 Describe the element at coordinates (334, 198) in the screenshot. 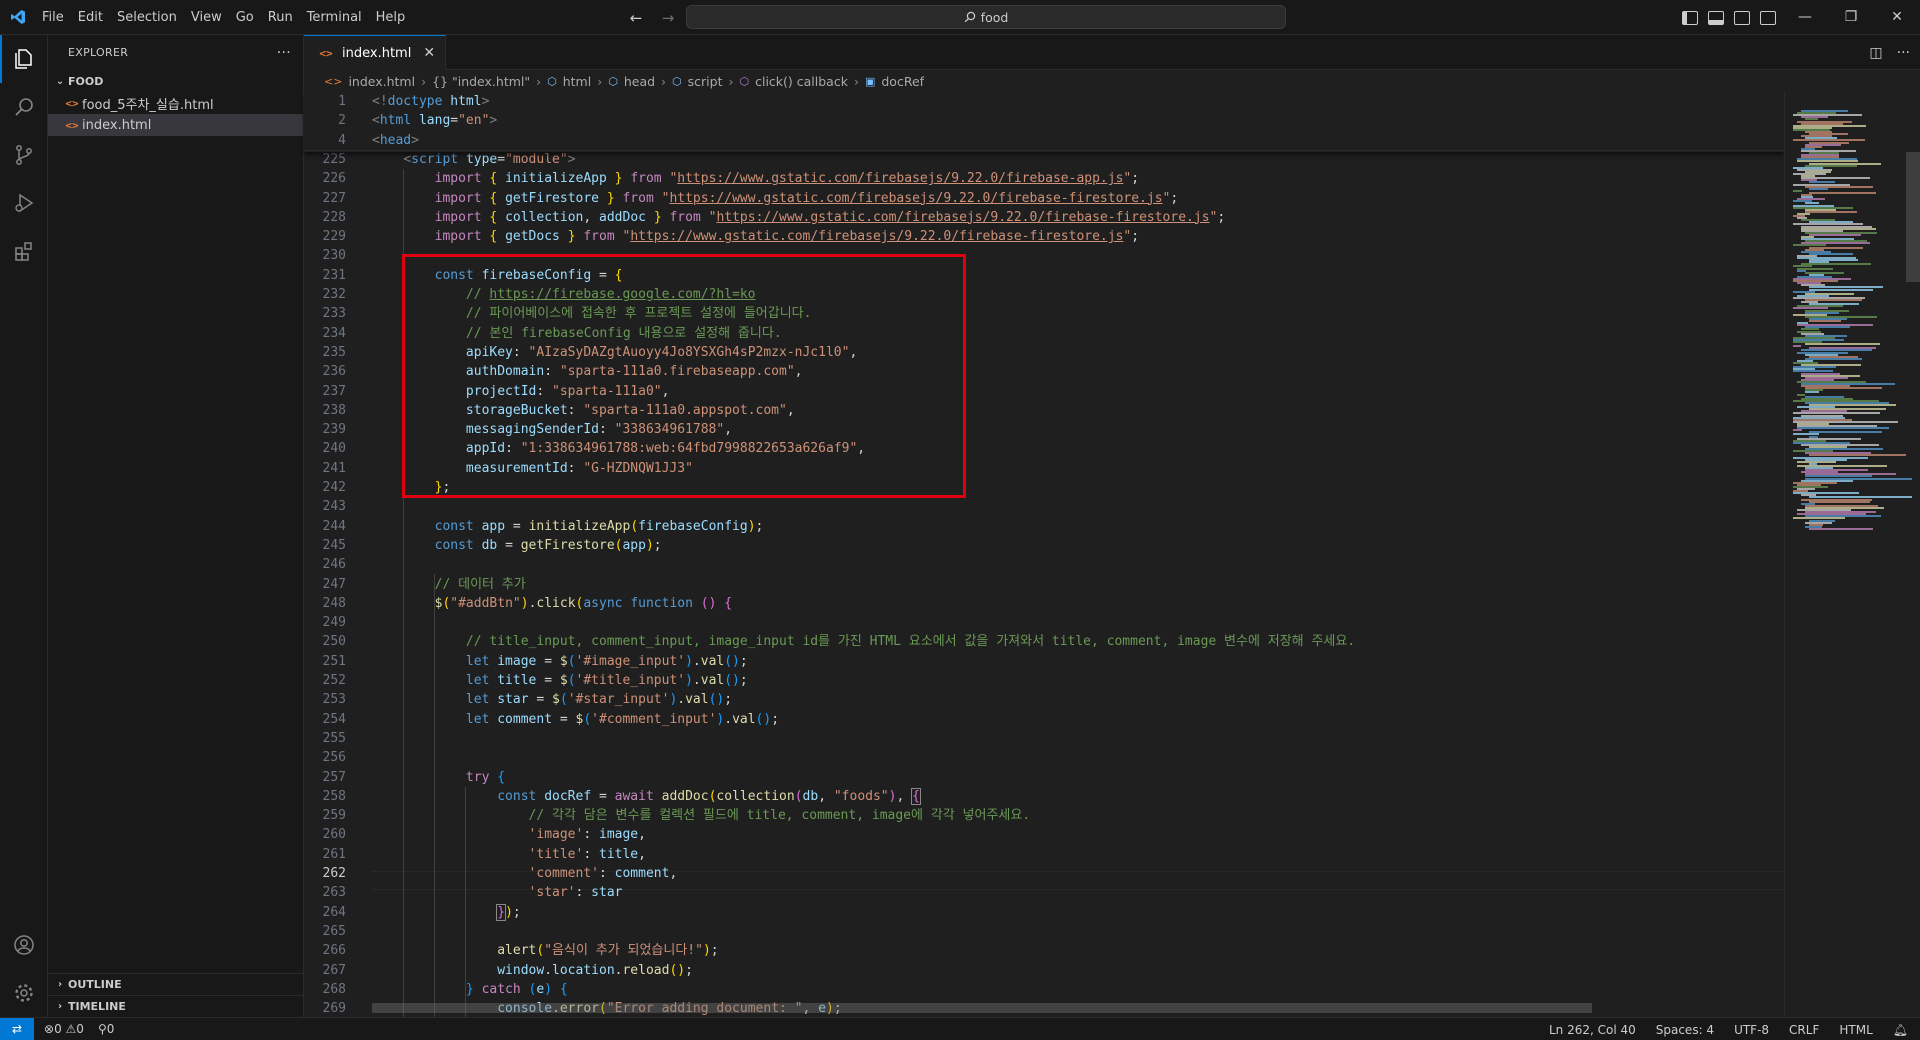

I see `line-number: 227` at that location.